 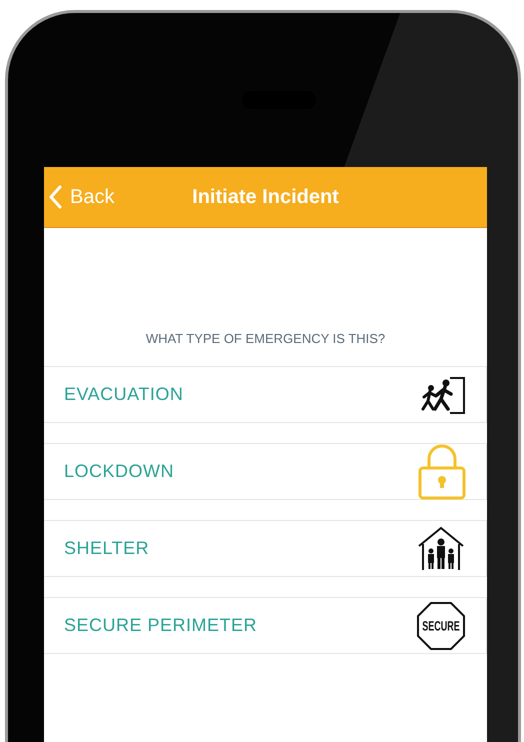 I want to click on padlock-icon, so click(x=442, y=472).